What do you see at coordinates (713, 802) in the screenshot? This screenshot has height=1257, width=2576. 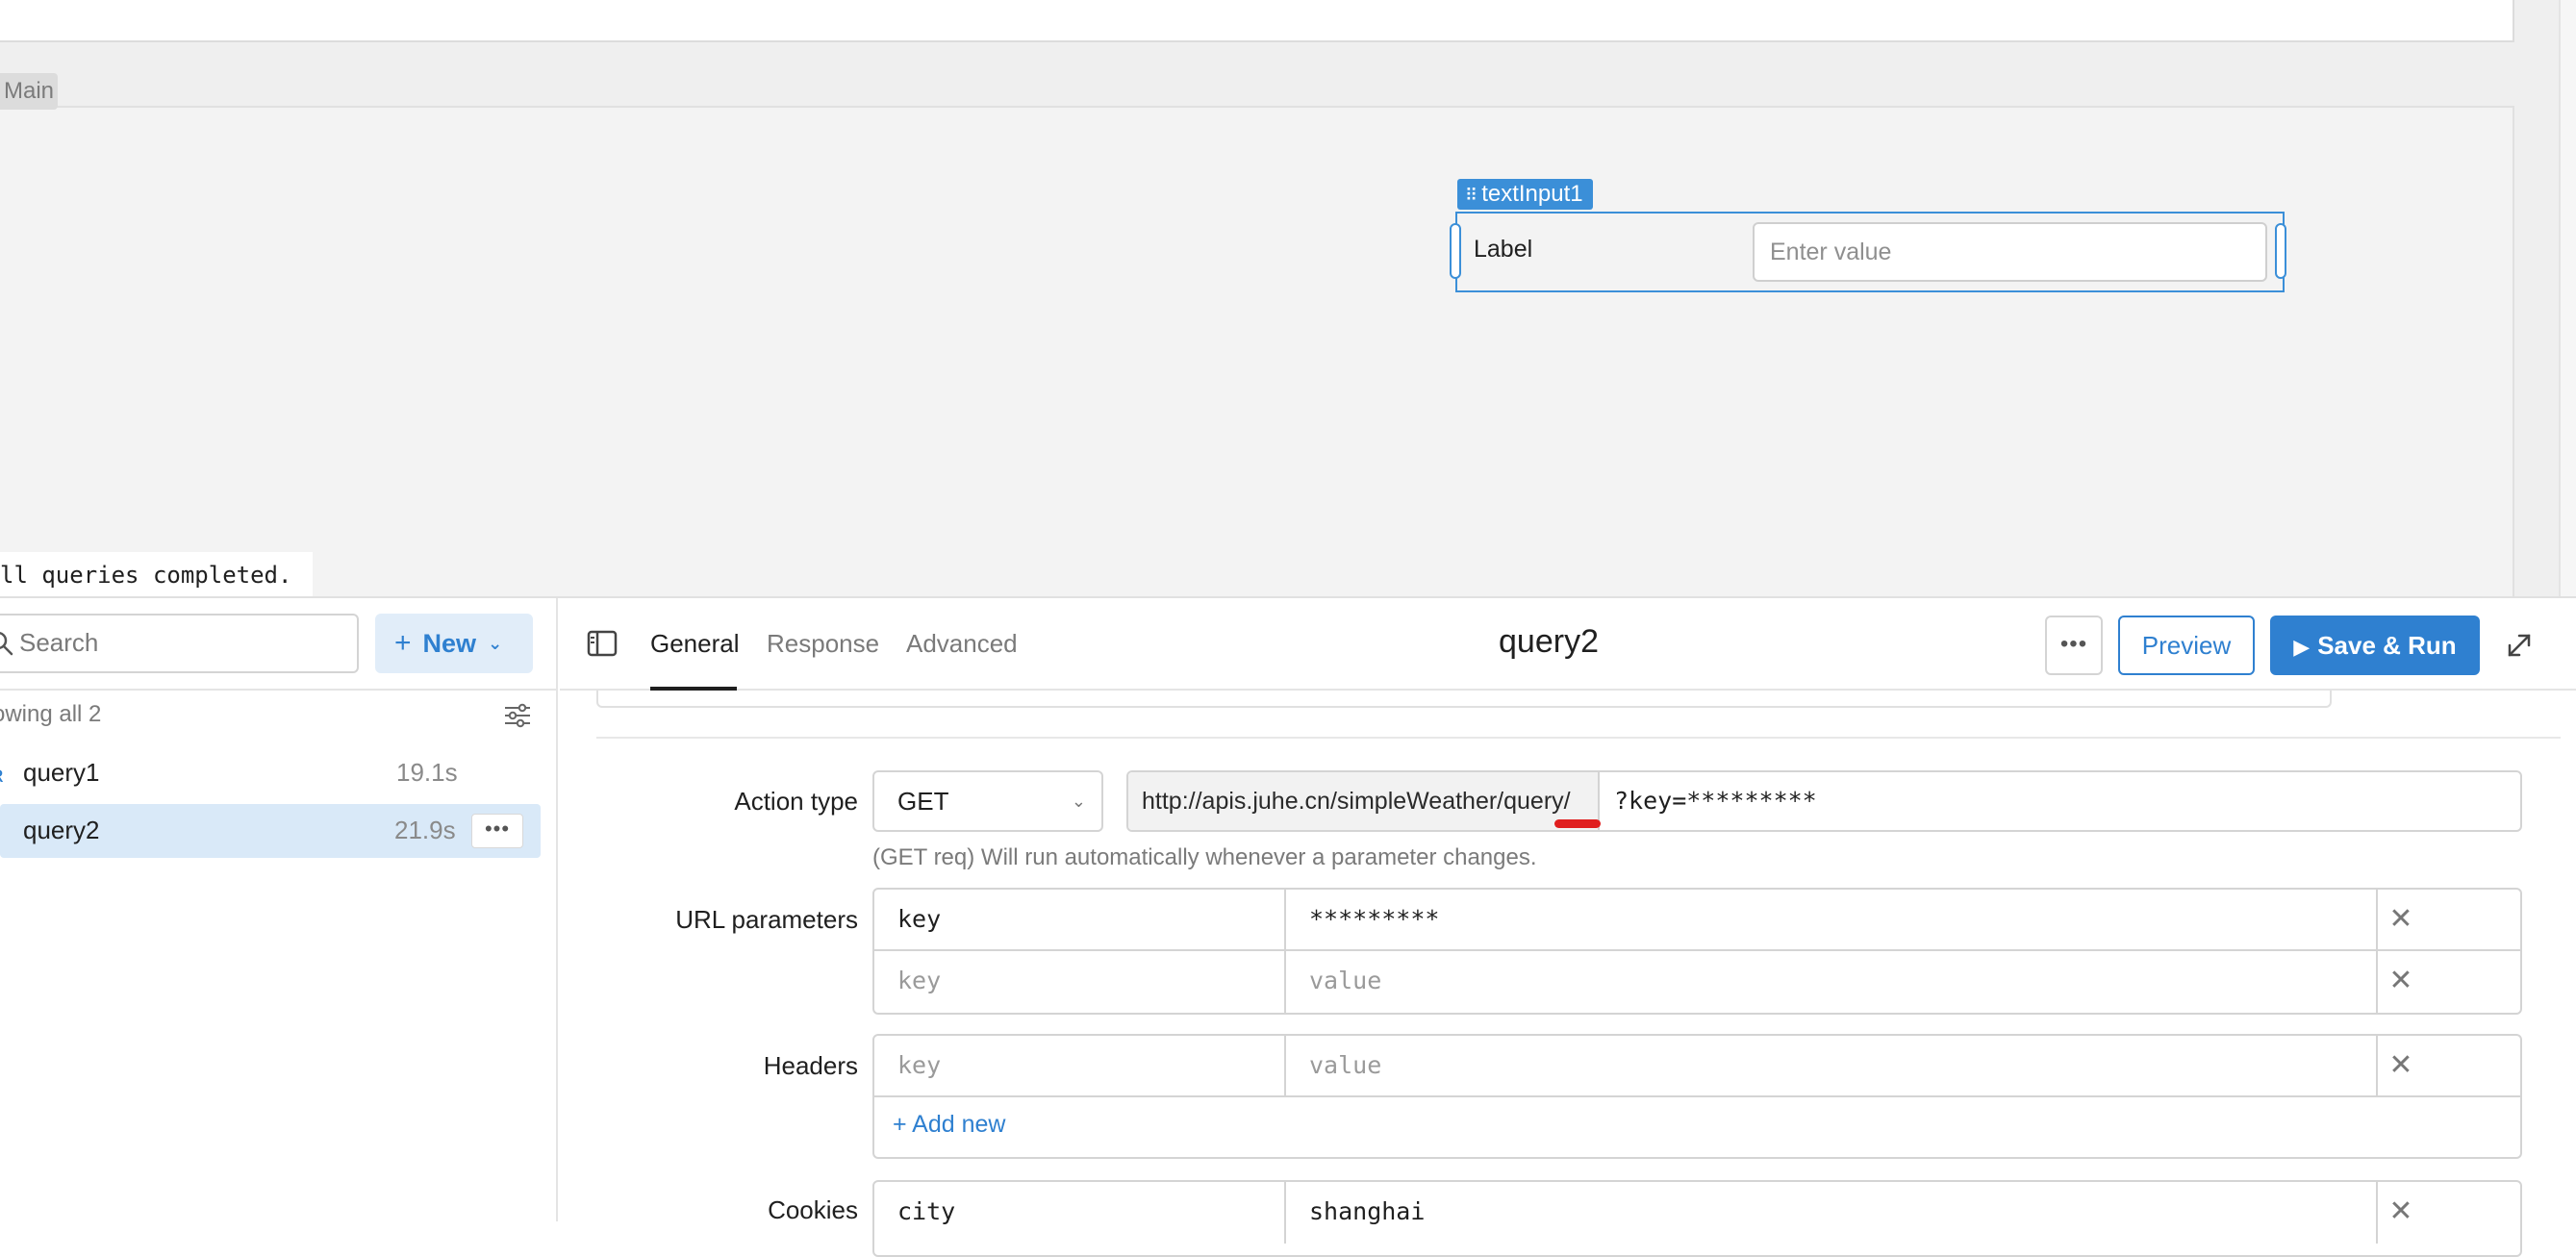 I see `action-type-label: Action type` at bounding box center [713, 802].